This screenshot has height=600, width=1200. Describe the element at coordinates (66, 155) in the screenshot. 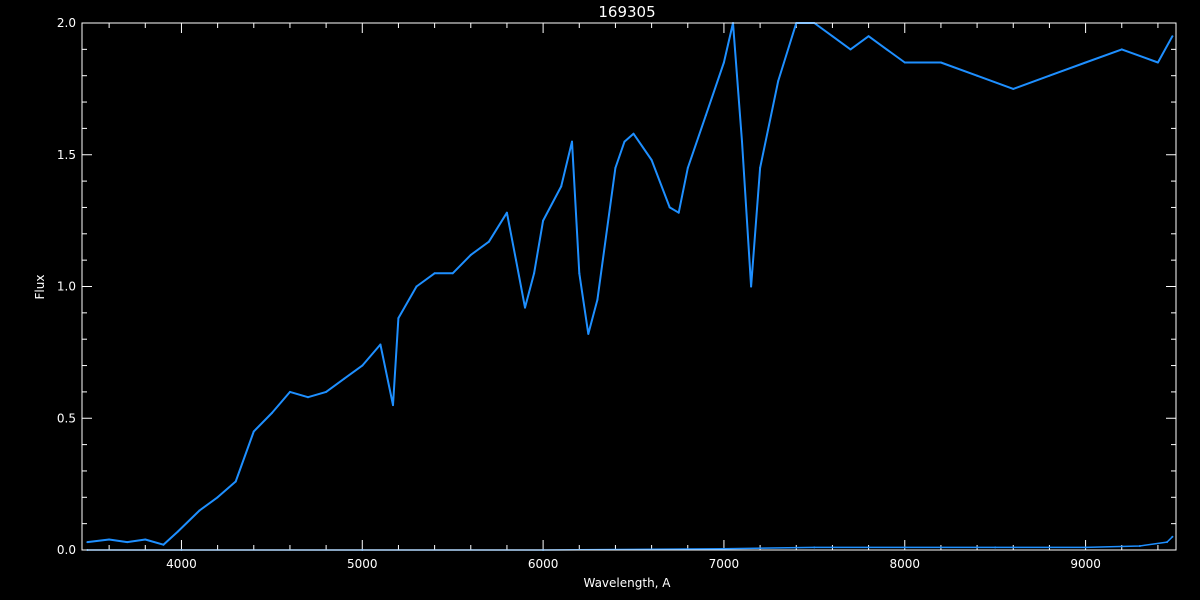

I see `y-tick-label: 1.5` at that location.